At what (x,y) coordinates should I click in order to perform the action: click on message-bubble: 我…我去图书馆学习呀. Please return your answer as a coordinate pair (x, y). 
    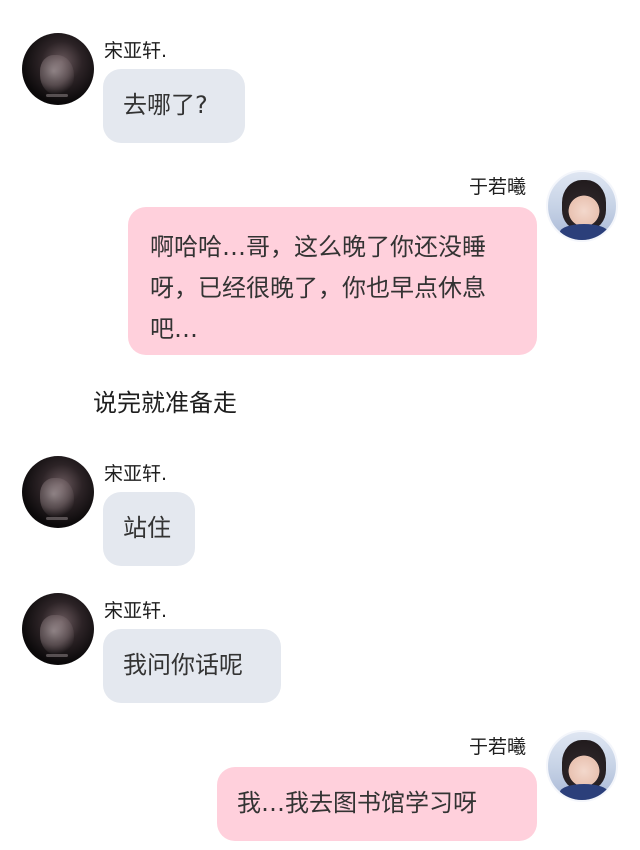
    Looking at the image, I should click on (377, 804).